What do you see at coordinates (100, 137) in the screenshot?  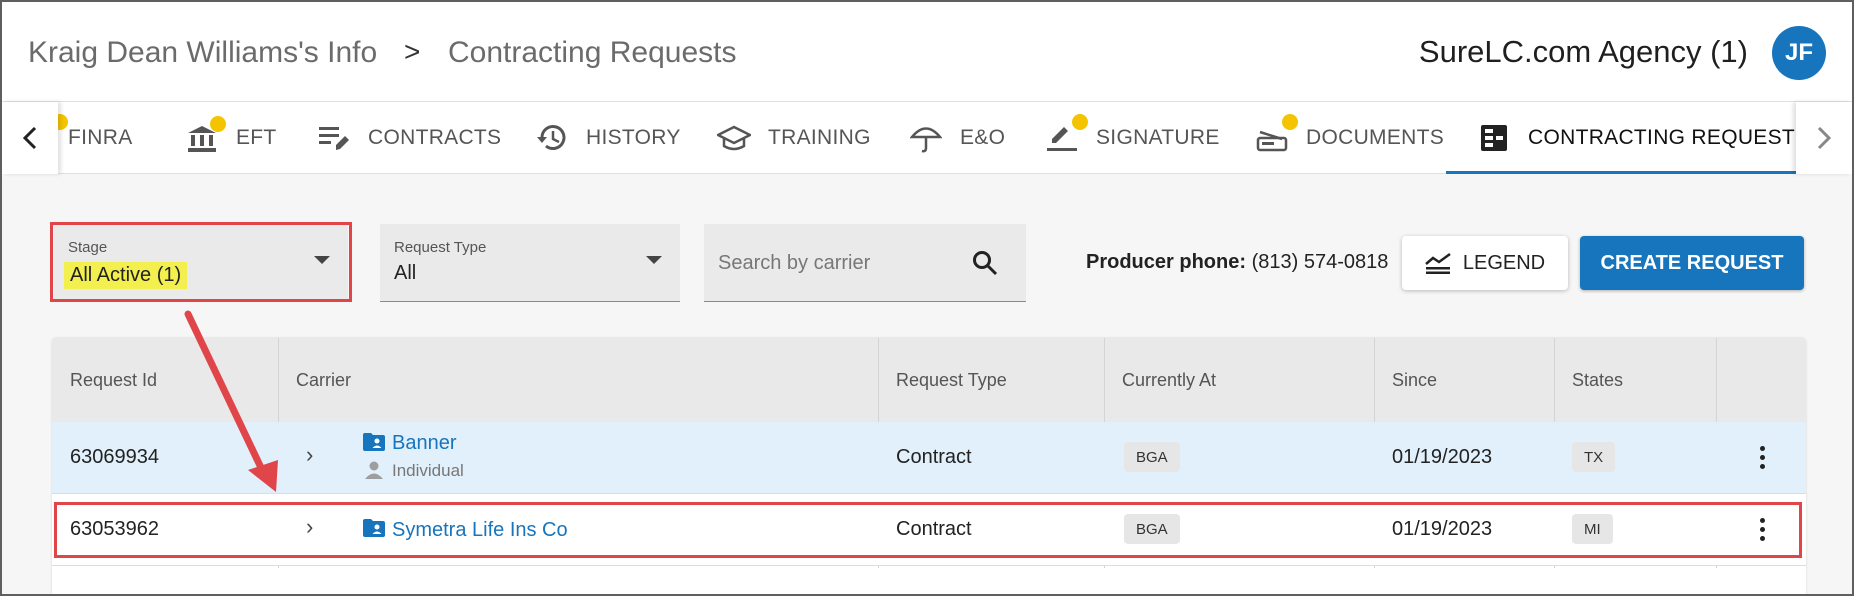 I see `tab-label: FINRA` at bounding box center [100, 137].